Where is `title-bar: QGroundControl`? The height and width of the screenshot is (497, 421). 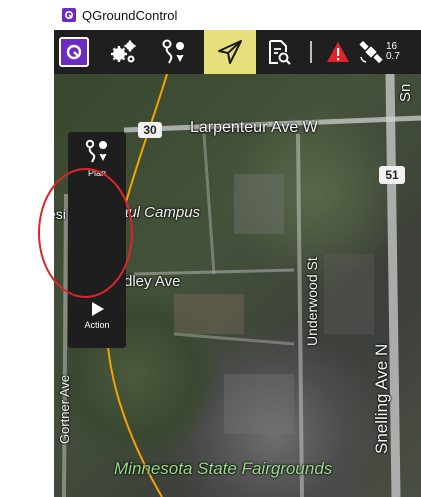
title-bar: QGroundControl is located at coordinates (237, 15).